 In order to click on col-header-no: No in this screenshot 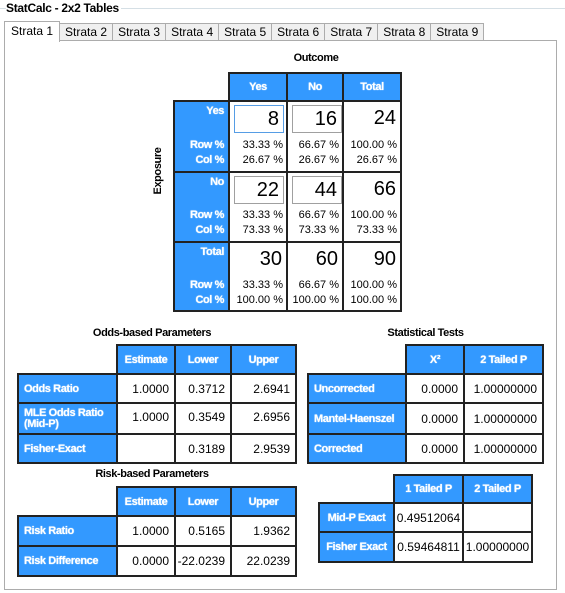, I will do `click(315, 87)`.